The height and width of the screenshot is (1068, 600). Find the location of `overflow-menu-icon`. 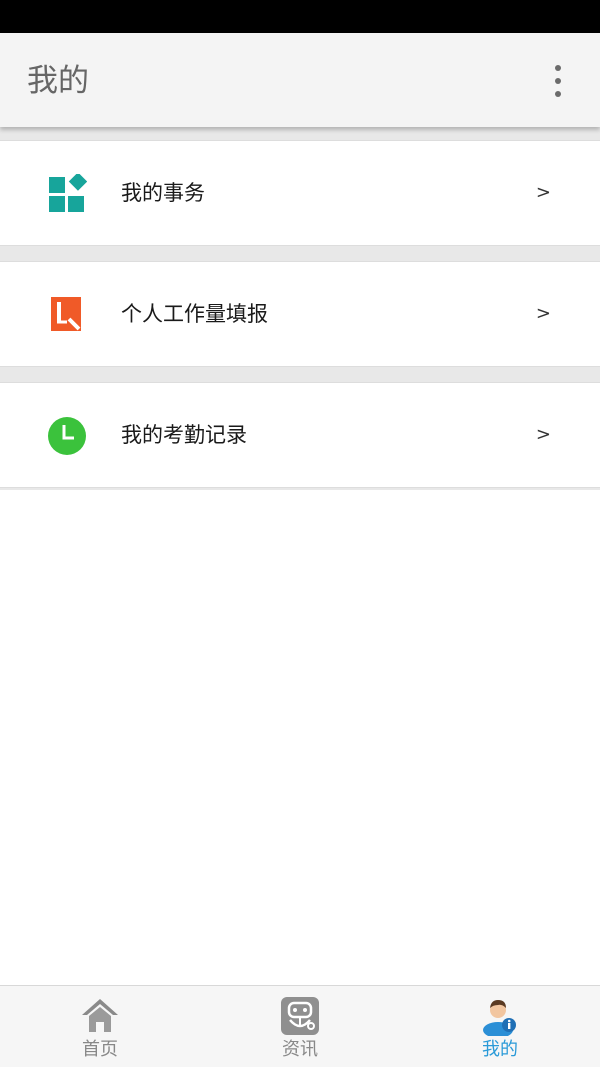

overflow-menu-icon is located at coordinates (558, 81).